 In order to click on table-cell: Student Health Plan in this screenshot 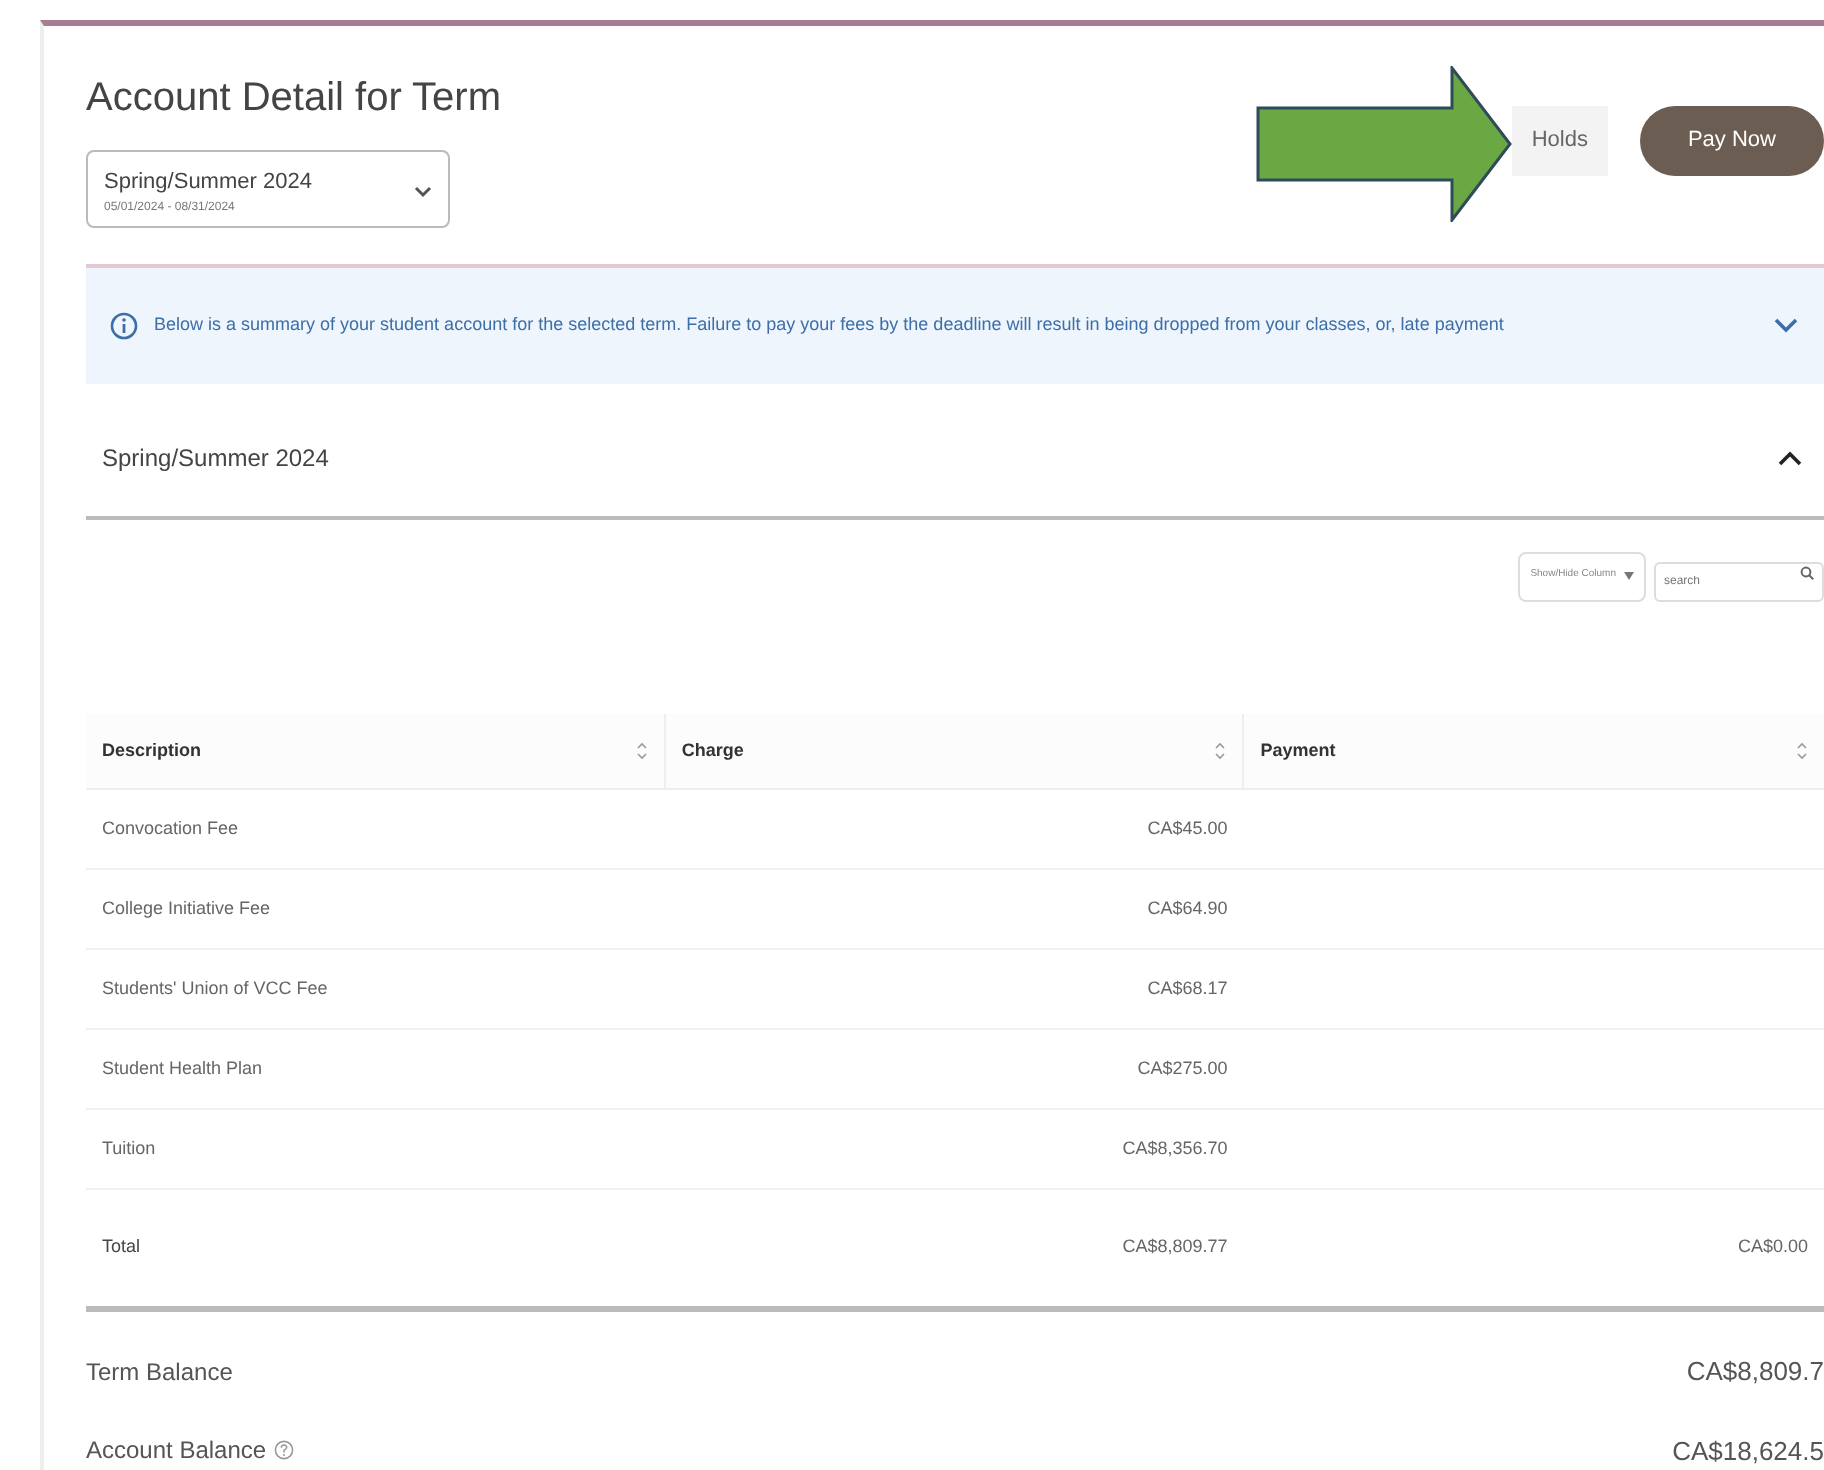, I will do `click(182, 1067)`.